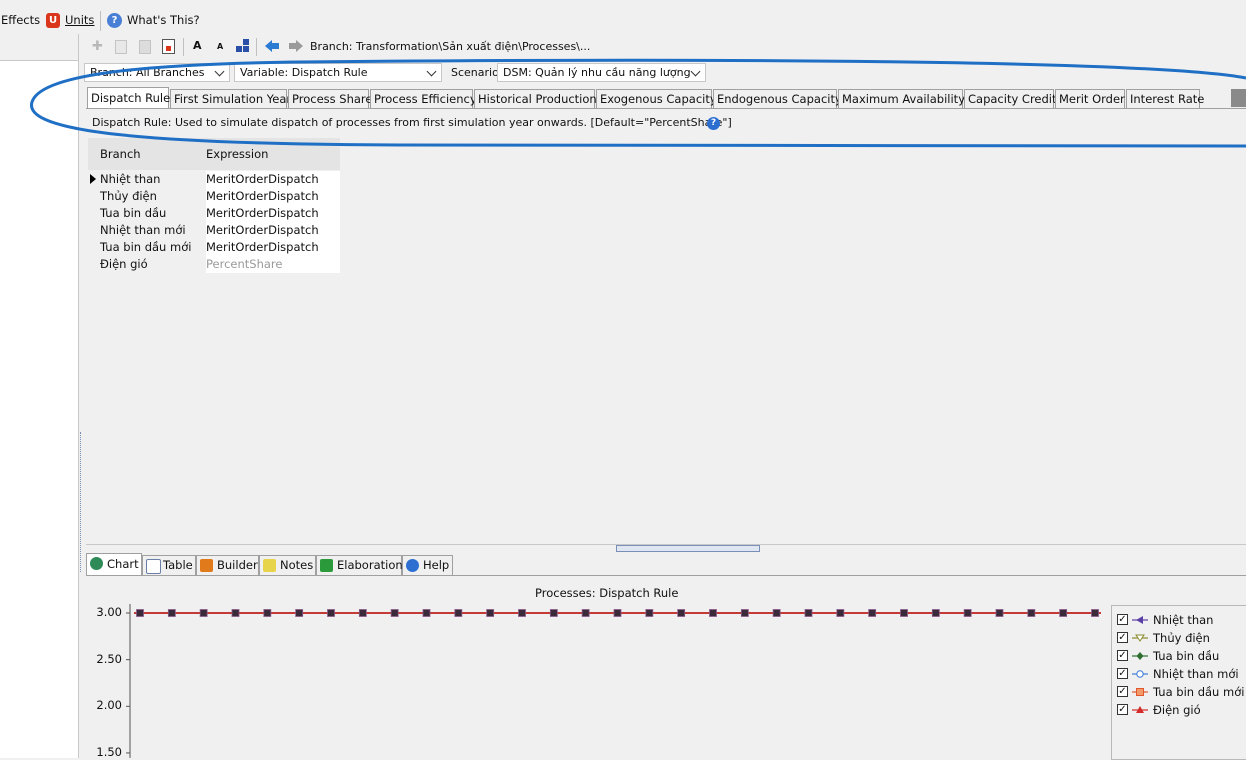 The image size is (1246, 760). Describe the element at coordinates (163, 20) in the screenshot. I see `whats-this-menu: What's This?` at that location.